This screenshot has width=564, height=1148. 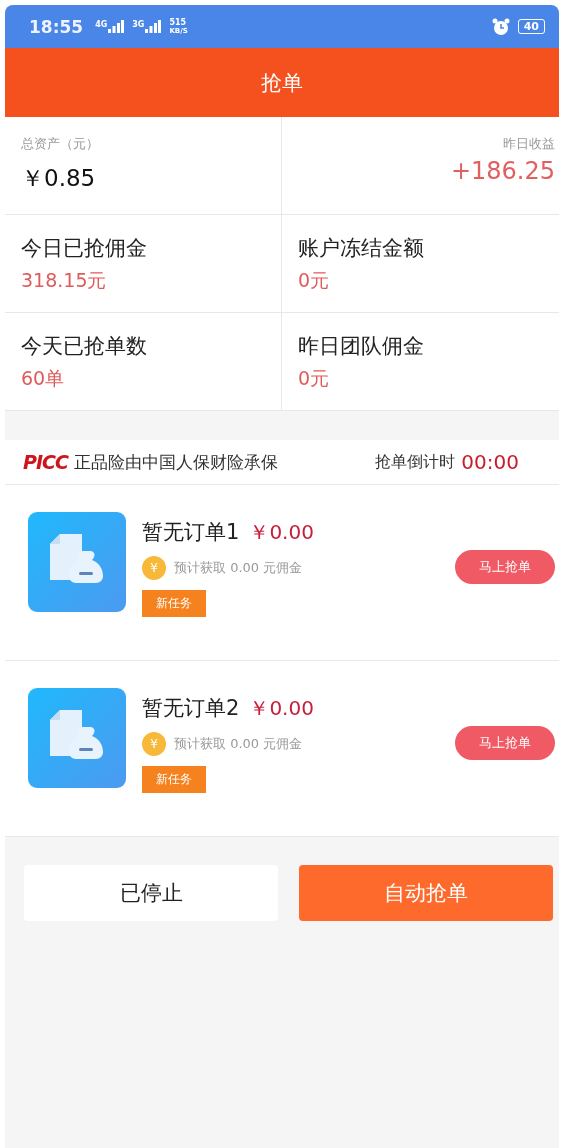 I want to click on countdown-label: 抢单倒计时, so click(x=415, y=462).